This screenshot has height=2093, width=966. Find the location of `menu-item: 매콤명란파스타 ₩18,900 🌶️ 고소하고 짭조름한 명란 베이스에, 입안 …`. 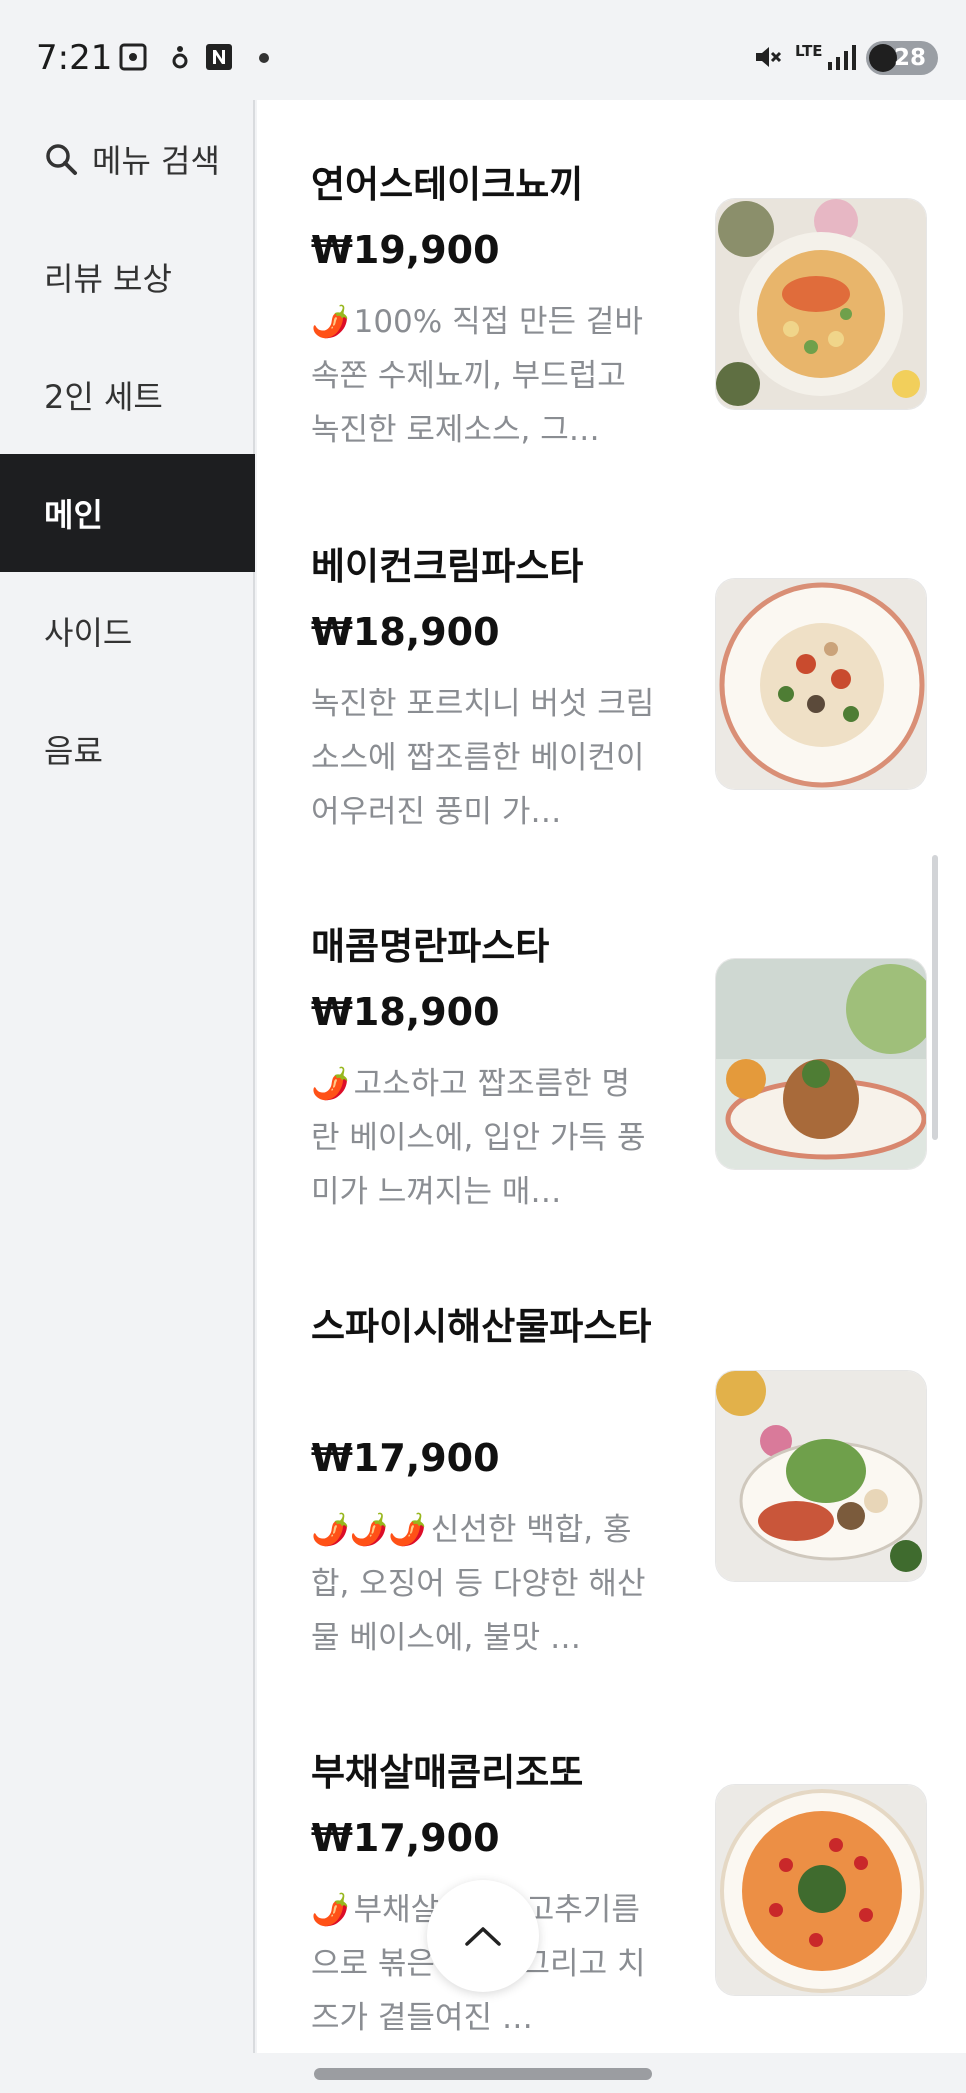

menu-item: 매콤명란파스타 ₩18,900 🌶️ 고소하고 짭조름한 명란 베이스에, 입안 … is located at coordinates (611, 1050).